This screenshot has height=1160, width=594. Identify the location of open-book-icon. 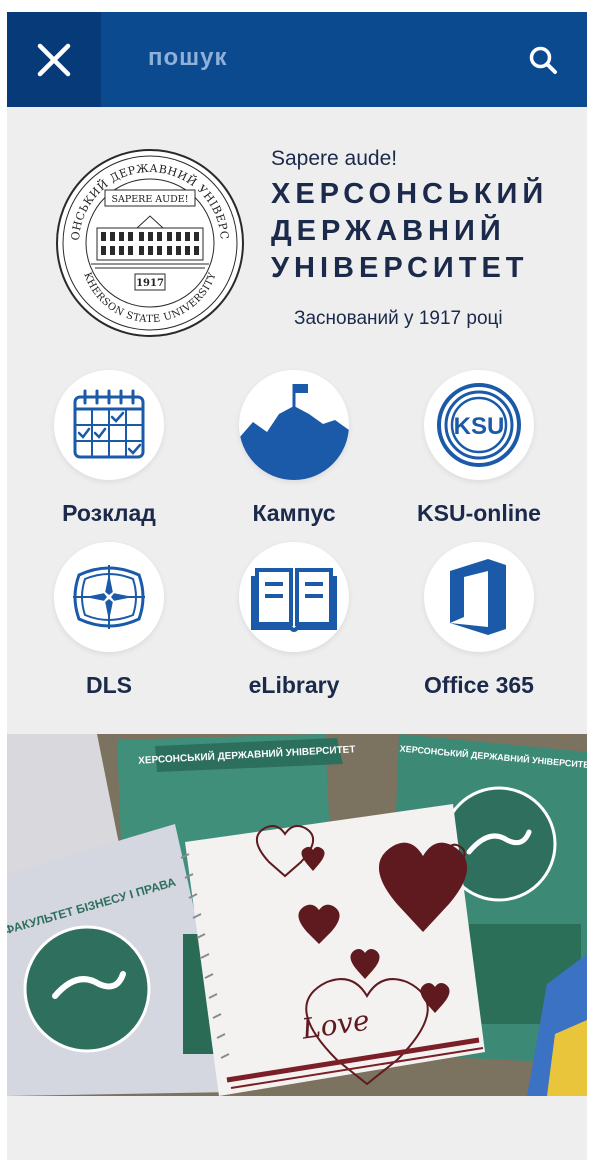
(294, 600).